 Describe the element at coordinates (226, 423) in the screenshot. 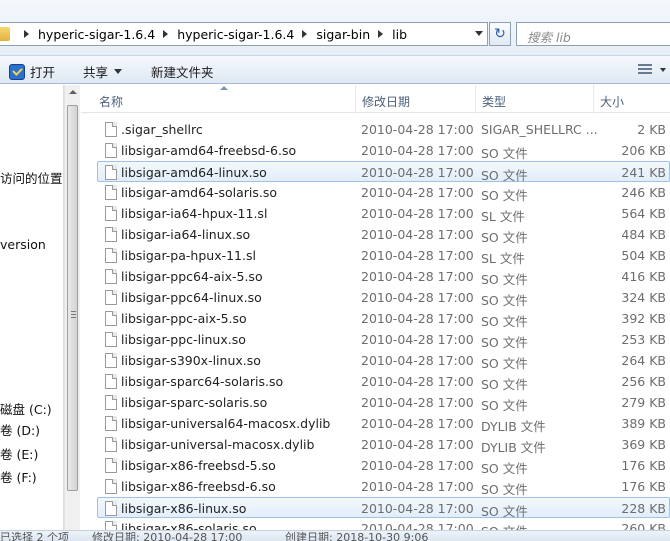

I see `file-name: libsigar-universal64-macosx.dylib` at that location.